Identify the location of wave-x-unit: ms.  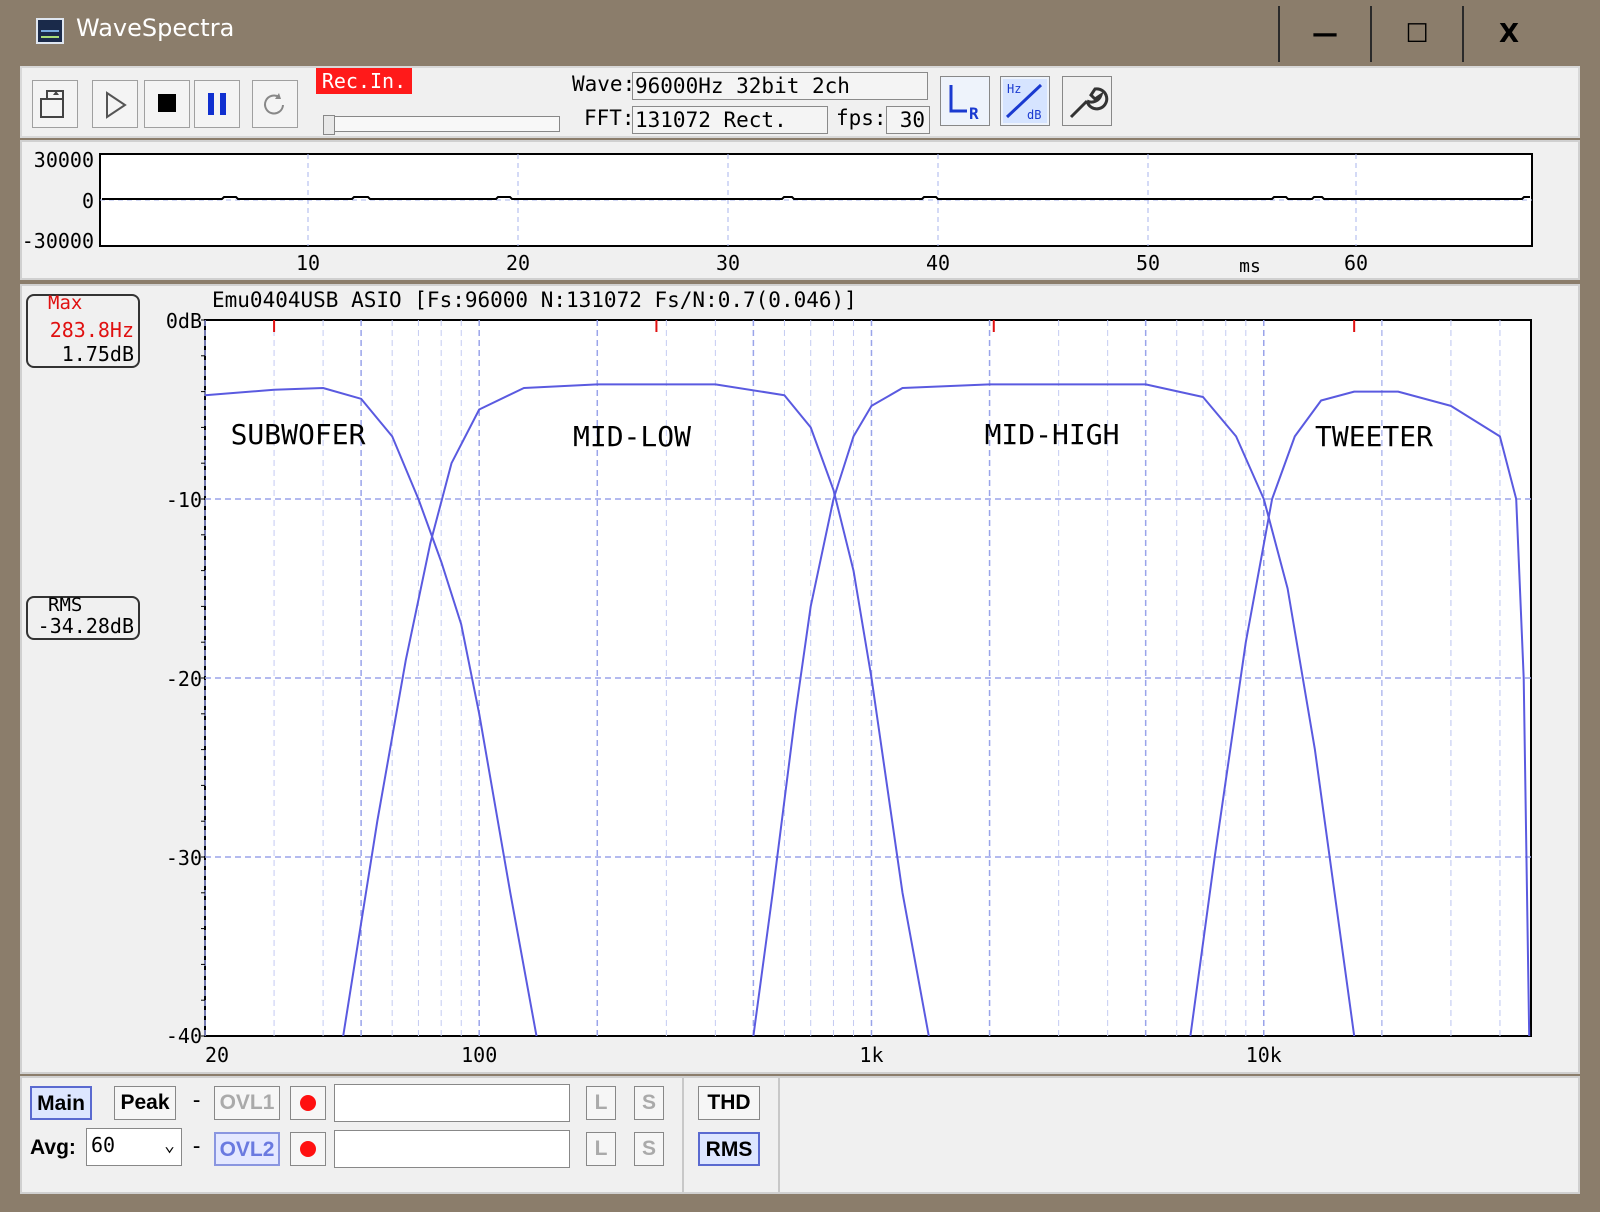
(1250, 266).